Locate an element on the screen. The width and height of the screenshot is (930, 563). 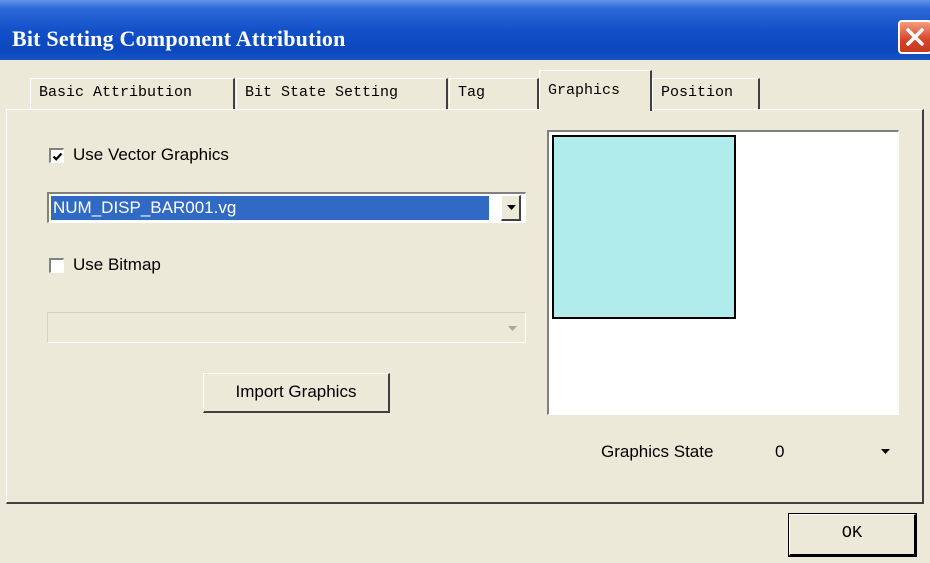
import-graphics-label: Import Graphics is located at coordinates (296, 391).